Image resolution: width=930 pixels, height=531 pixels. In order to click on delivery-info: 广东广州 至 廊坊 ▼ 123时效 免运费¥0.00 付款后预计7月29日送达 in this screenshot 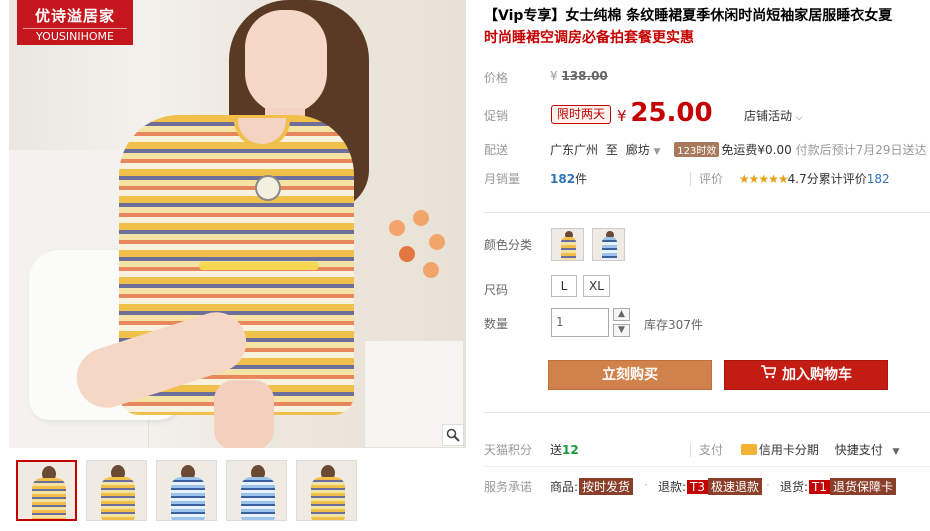, I will do `click(738, 149)`.